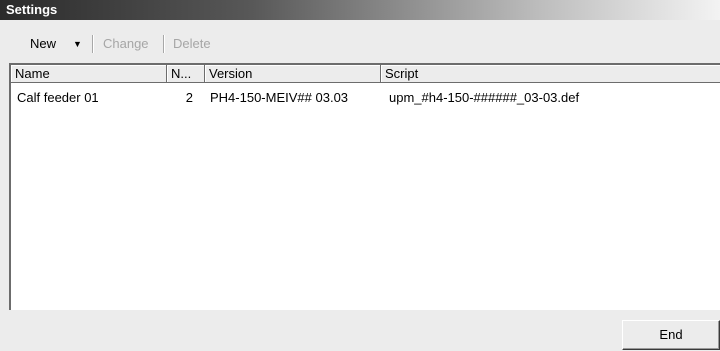 The image size is (720, 351). Describe the element at coordinates (293, 74) in the screenshot. I see `column-header-version: Version` at that location.